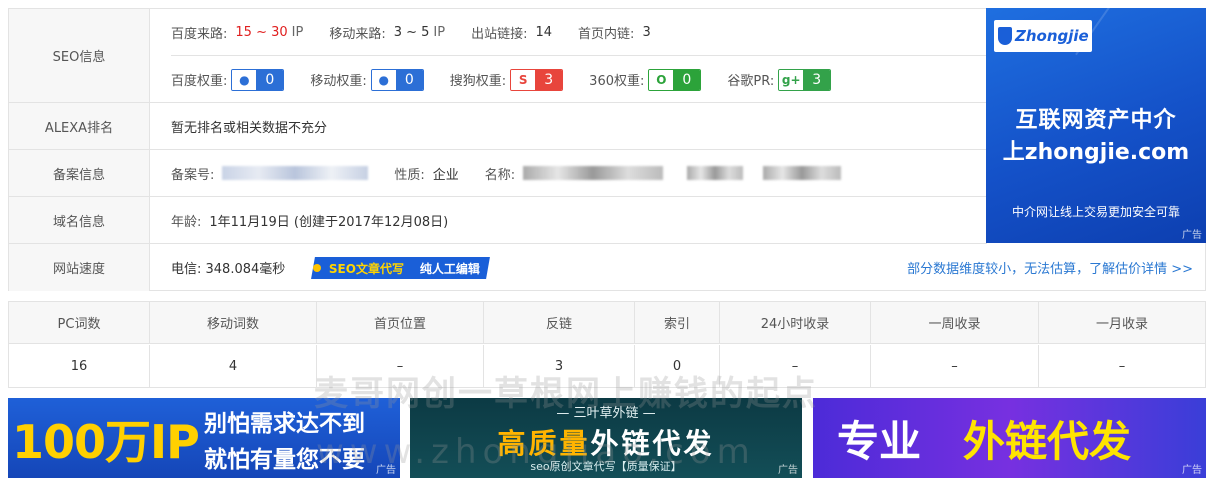 The width and height of the screenshot is (1214, 481). I want to click on sogou-icon: S, so click(523, 79).